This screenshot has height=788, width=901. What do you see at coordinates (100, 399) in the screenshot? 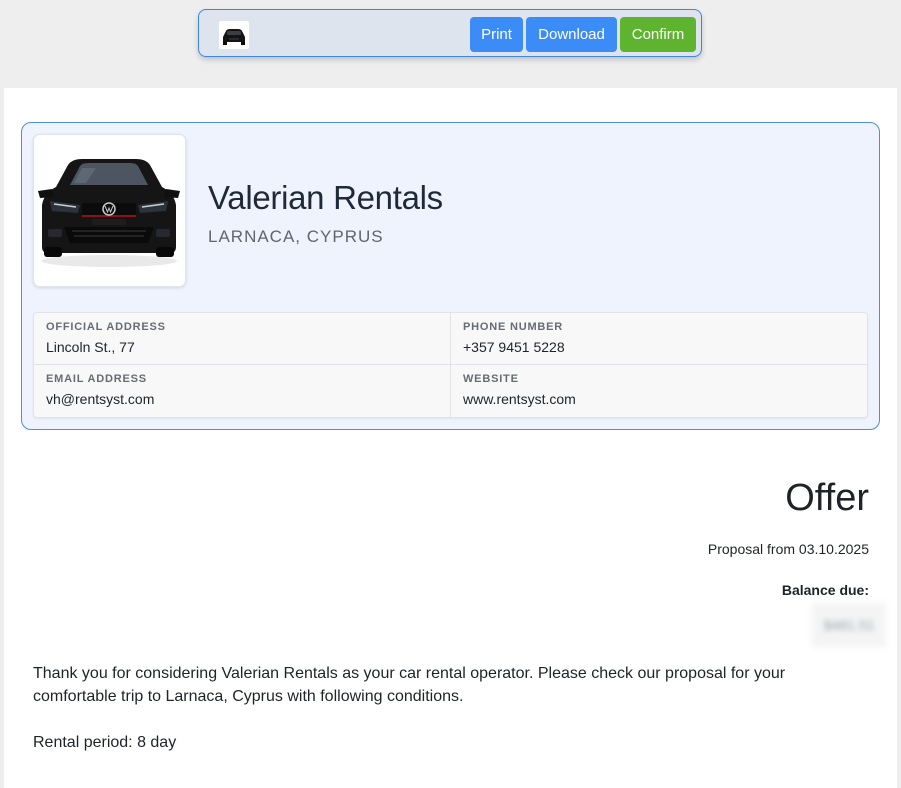
I see `email-address-value: vh@rentsyst.com` at bounding box center [100, 399].